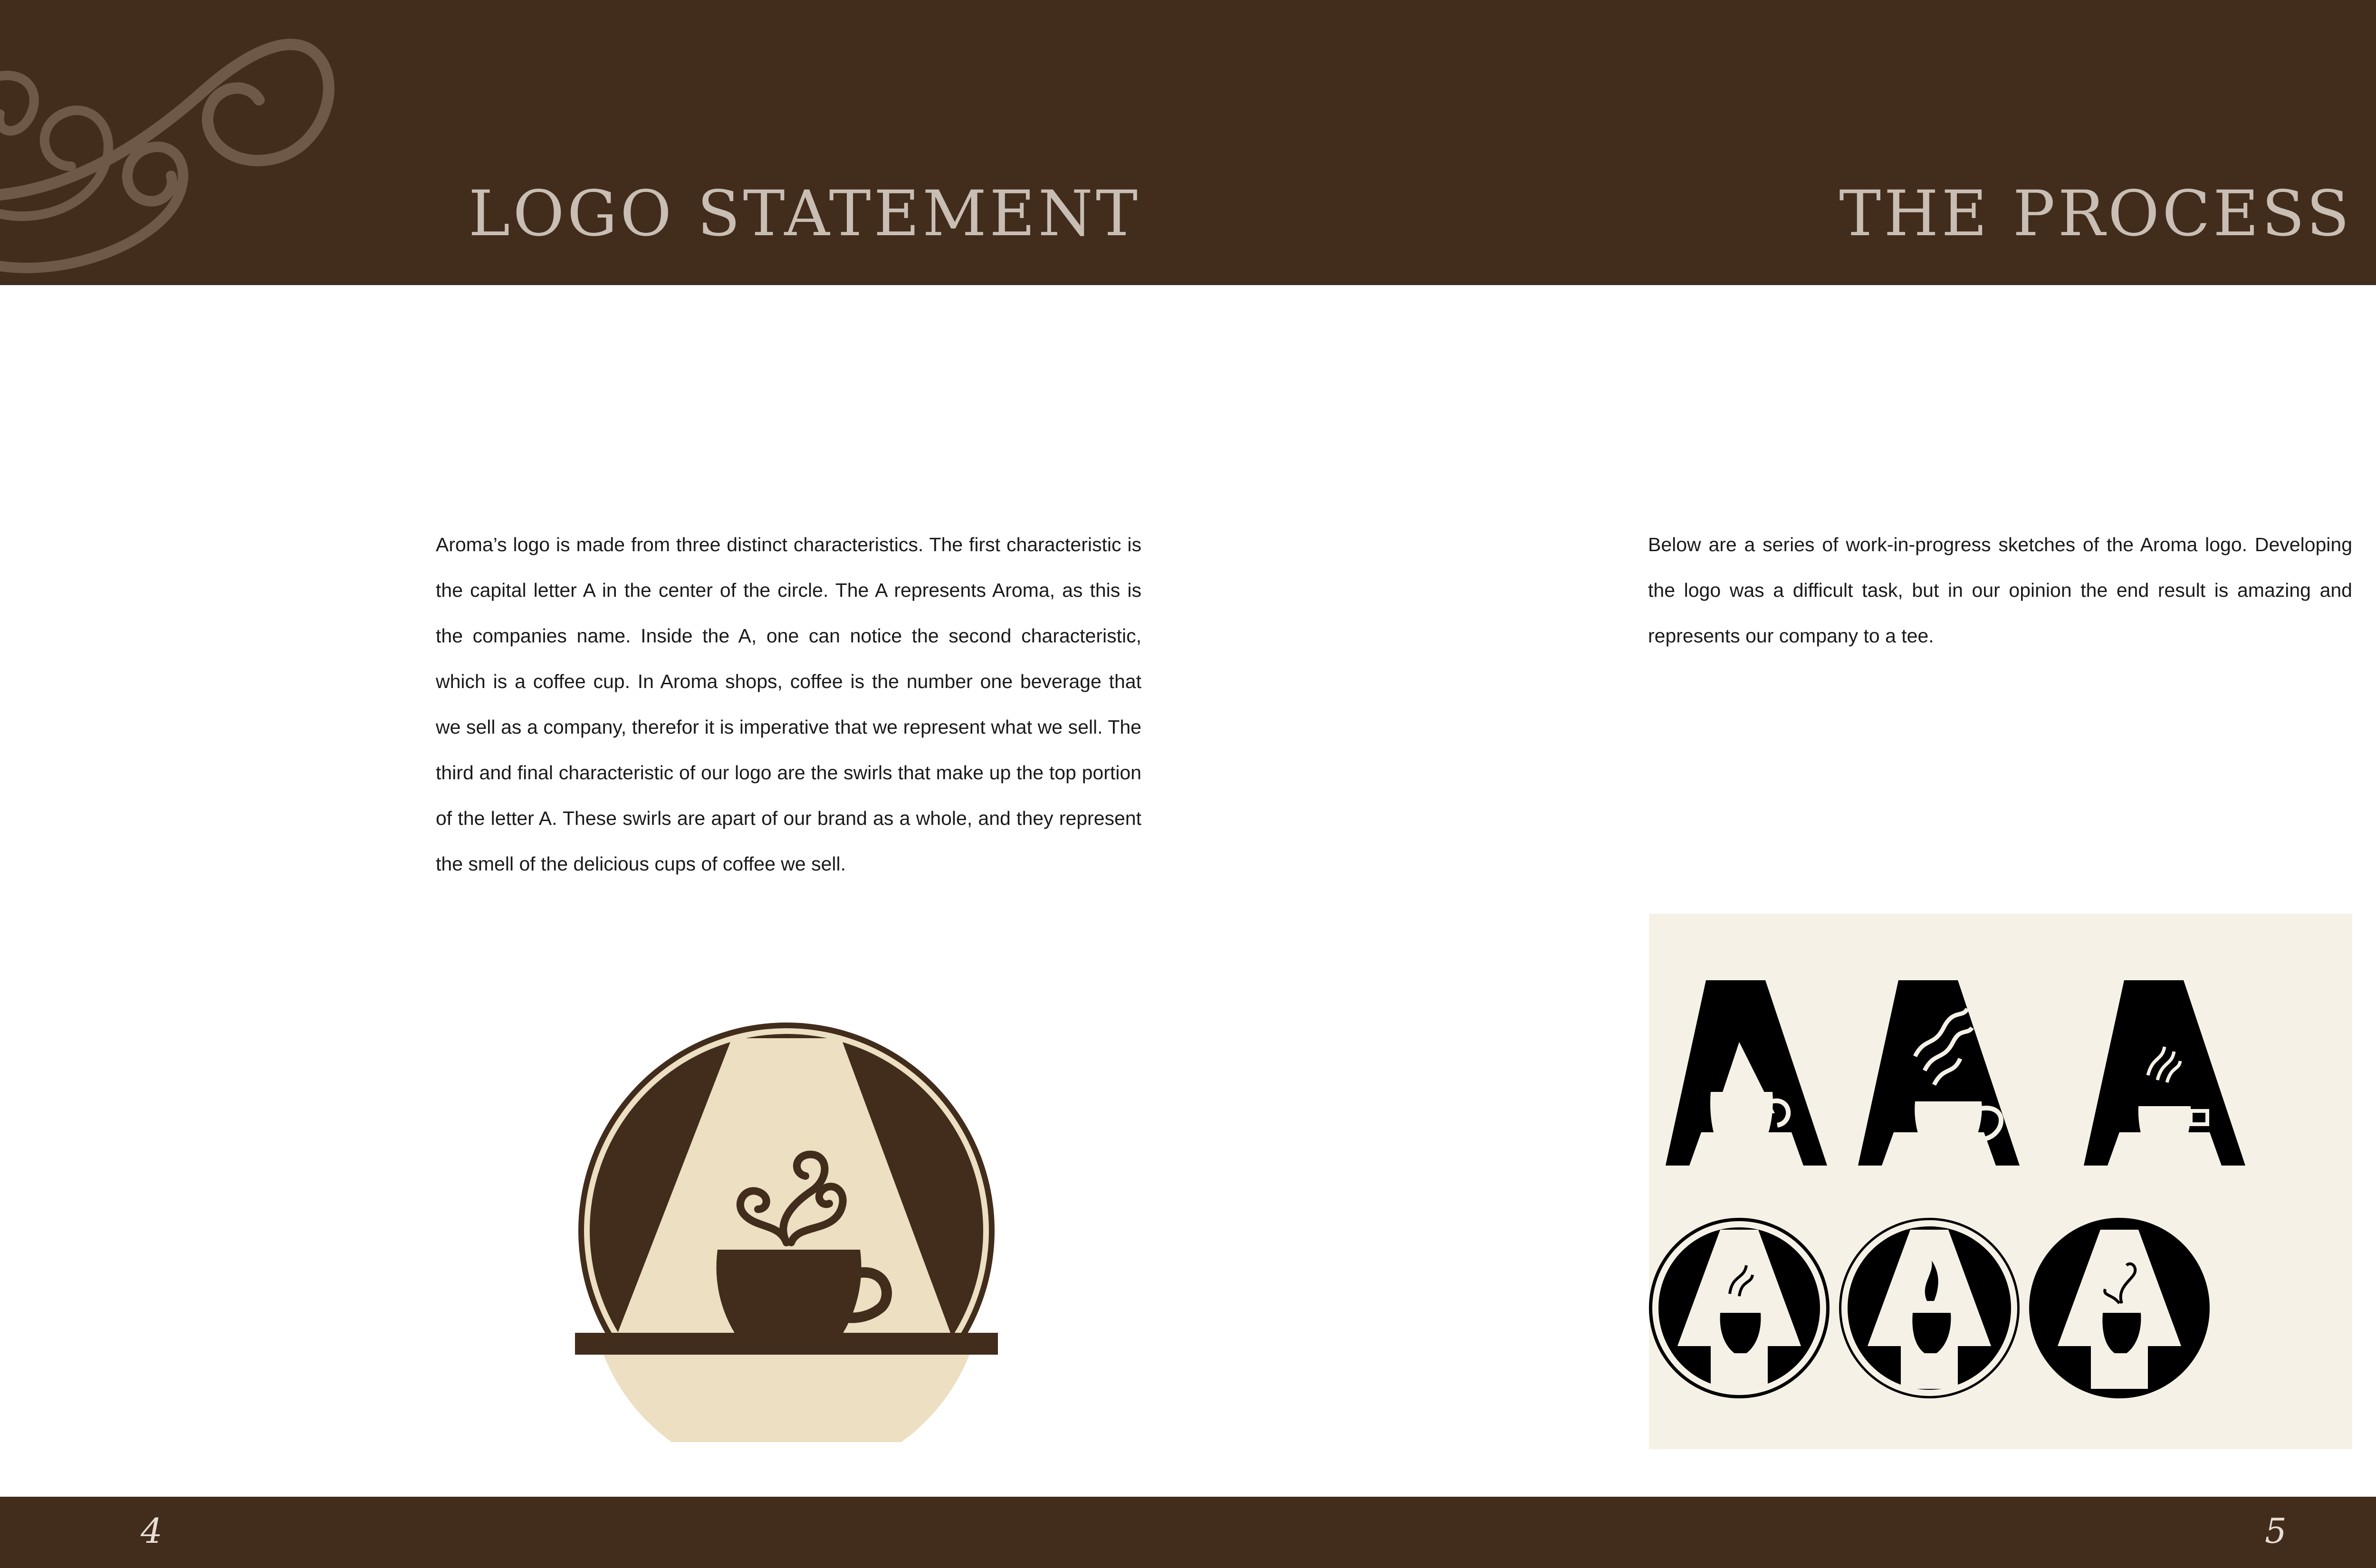 The width and height of the screenshot is (2376, 1568). Describe the element at coordinates (167, 156) in the screenshot. I see `swirl-flourish-icon` at that location.